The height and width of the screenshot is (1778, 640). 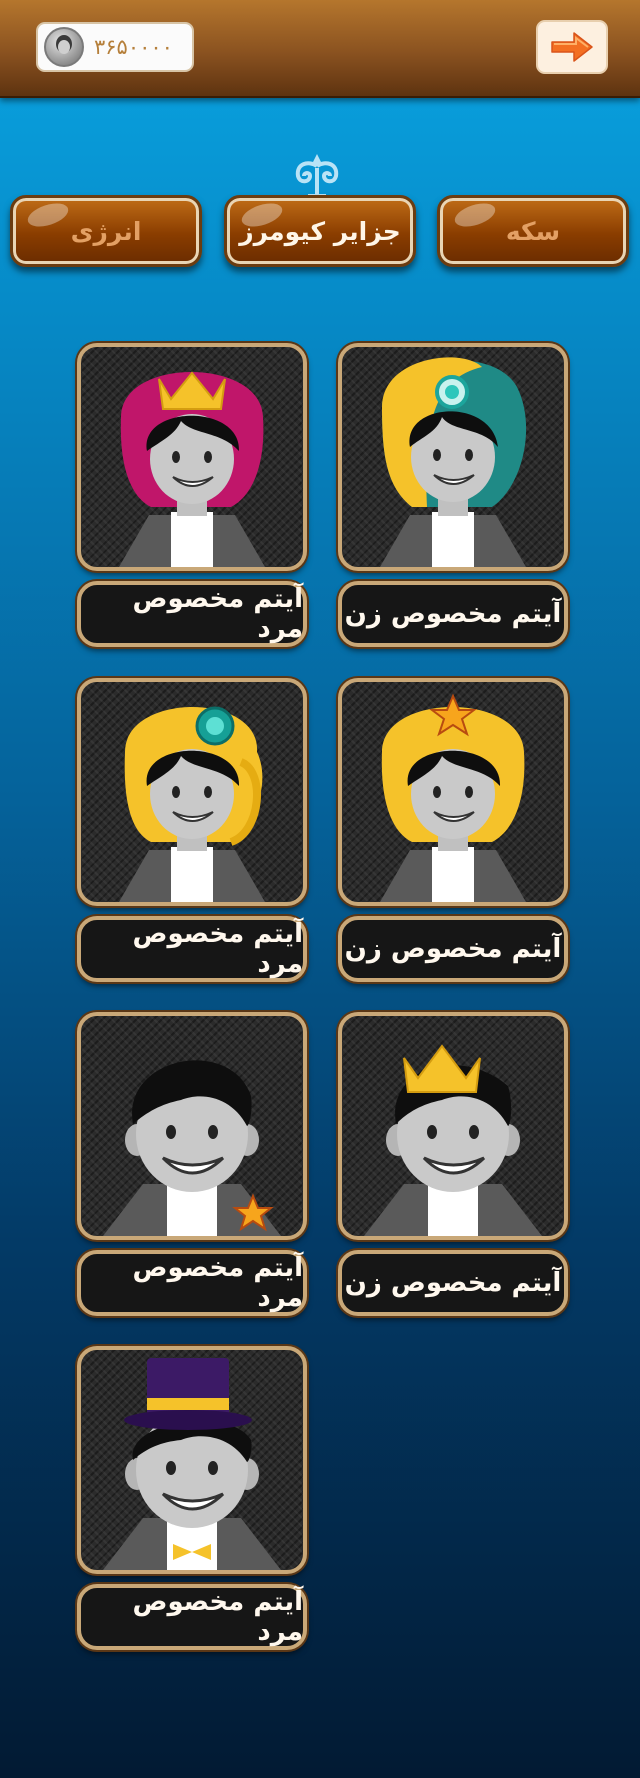 I want to click on tab-energy: انرژی, so click(x=106, y=231).